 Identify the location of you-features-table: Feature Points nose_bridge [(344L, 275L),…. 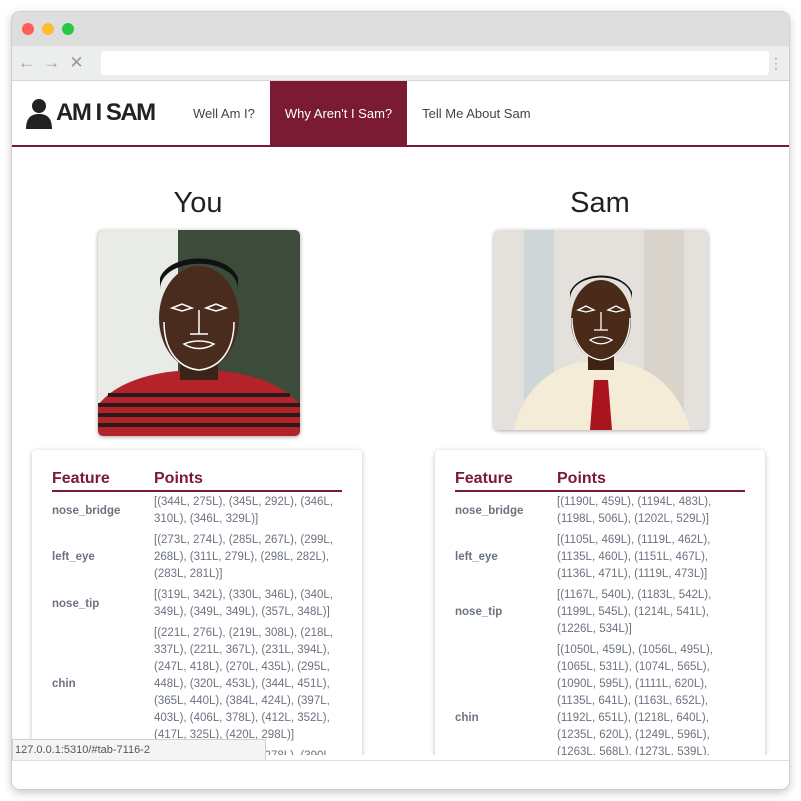
(197, 612).